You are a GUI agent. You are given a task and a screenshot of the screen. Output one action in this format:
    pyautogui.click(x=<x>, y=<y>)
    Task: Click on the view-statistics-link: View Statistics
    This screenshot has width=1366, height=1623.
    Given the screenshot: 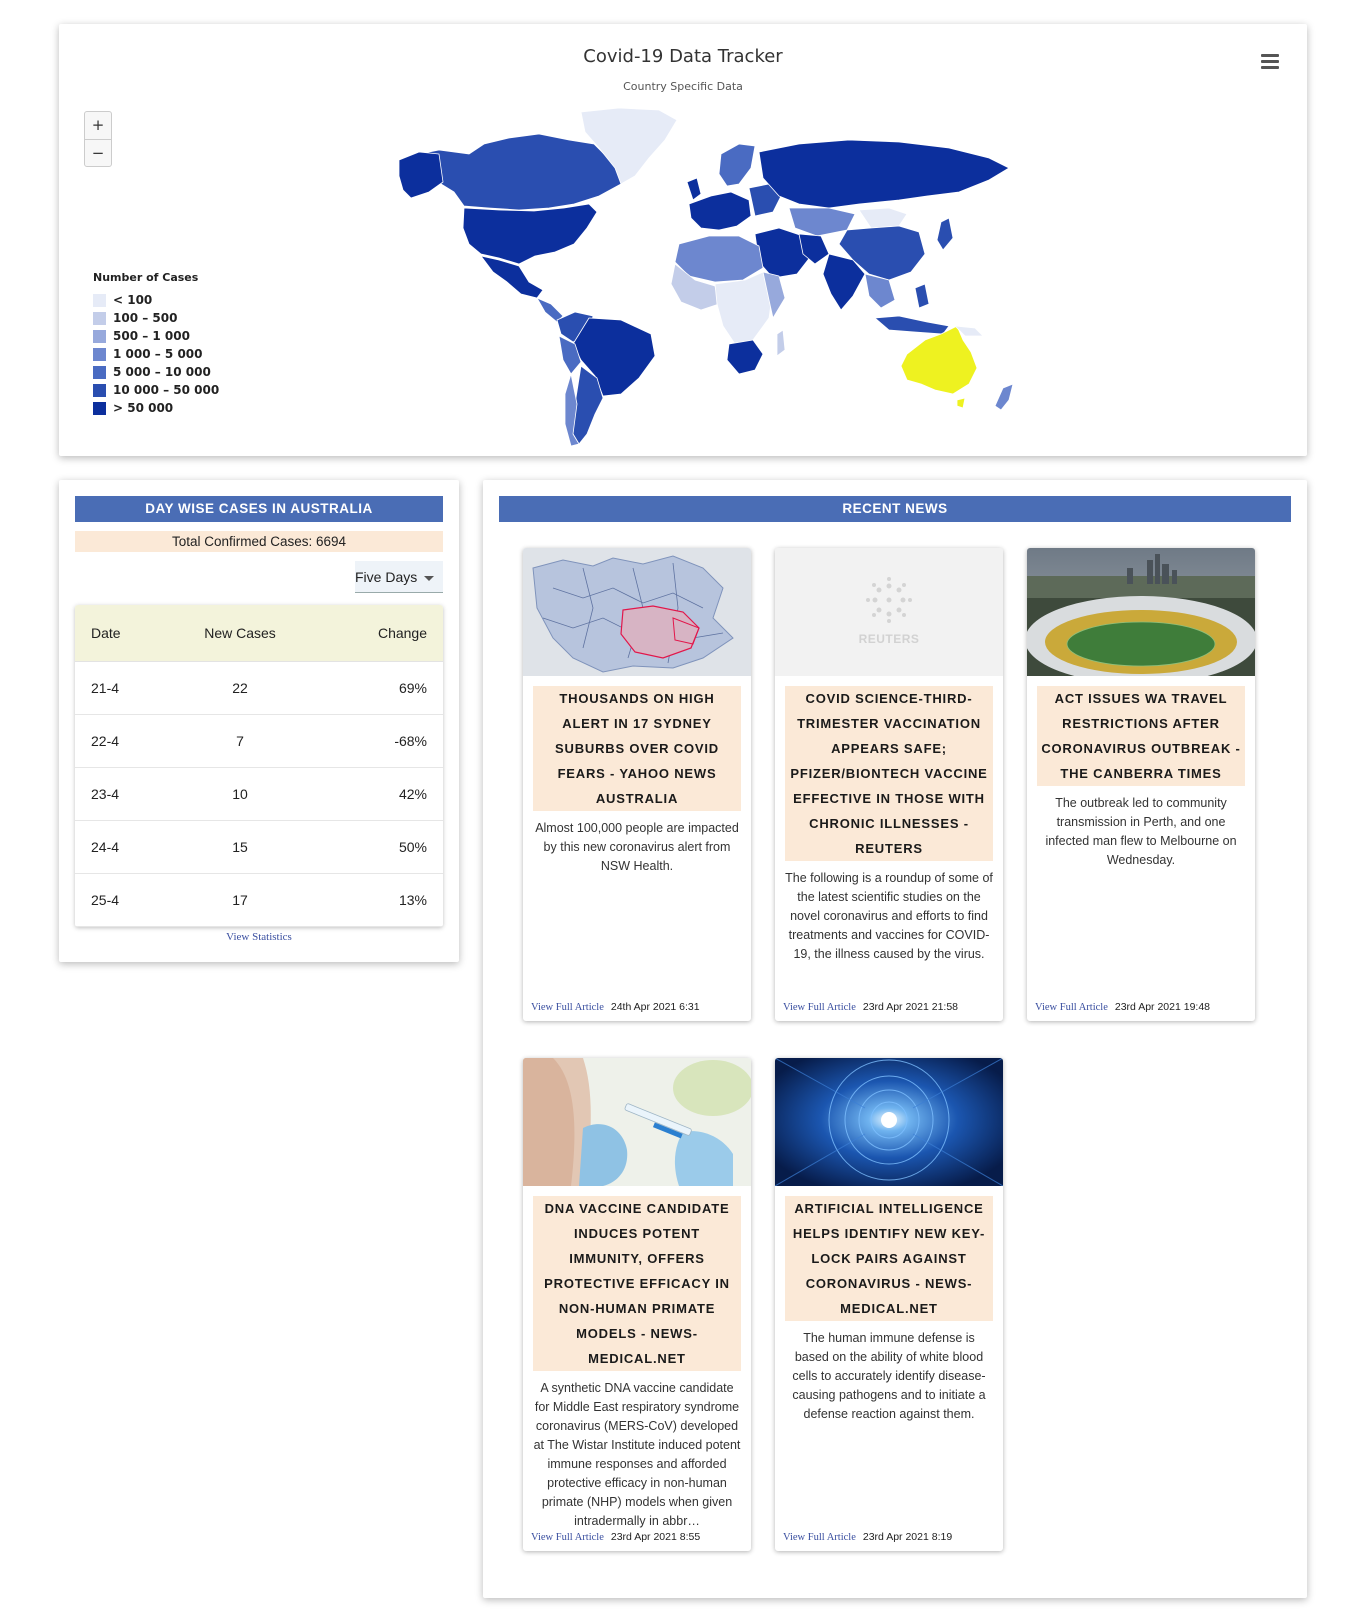 What is the action you would take?
    pyautogui.click(x=259, y=937)
    